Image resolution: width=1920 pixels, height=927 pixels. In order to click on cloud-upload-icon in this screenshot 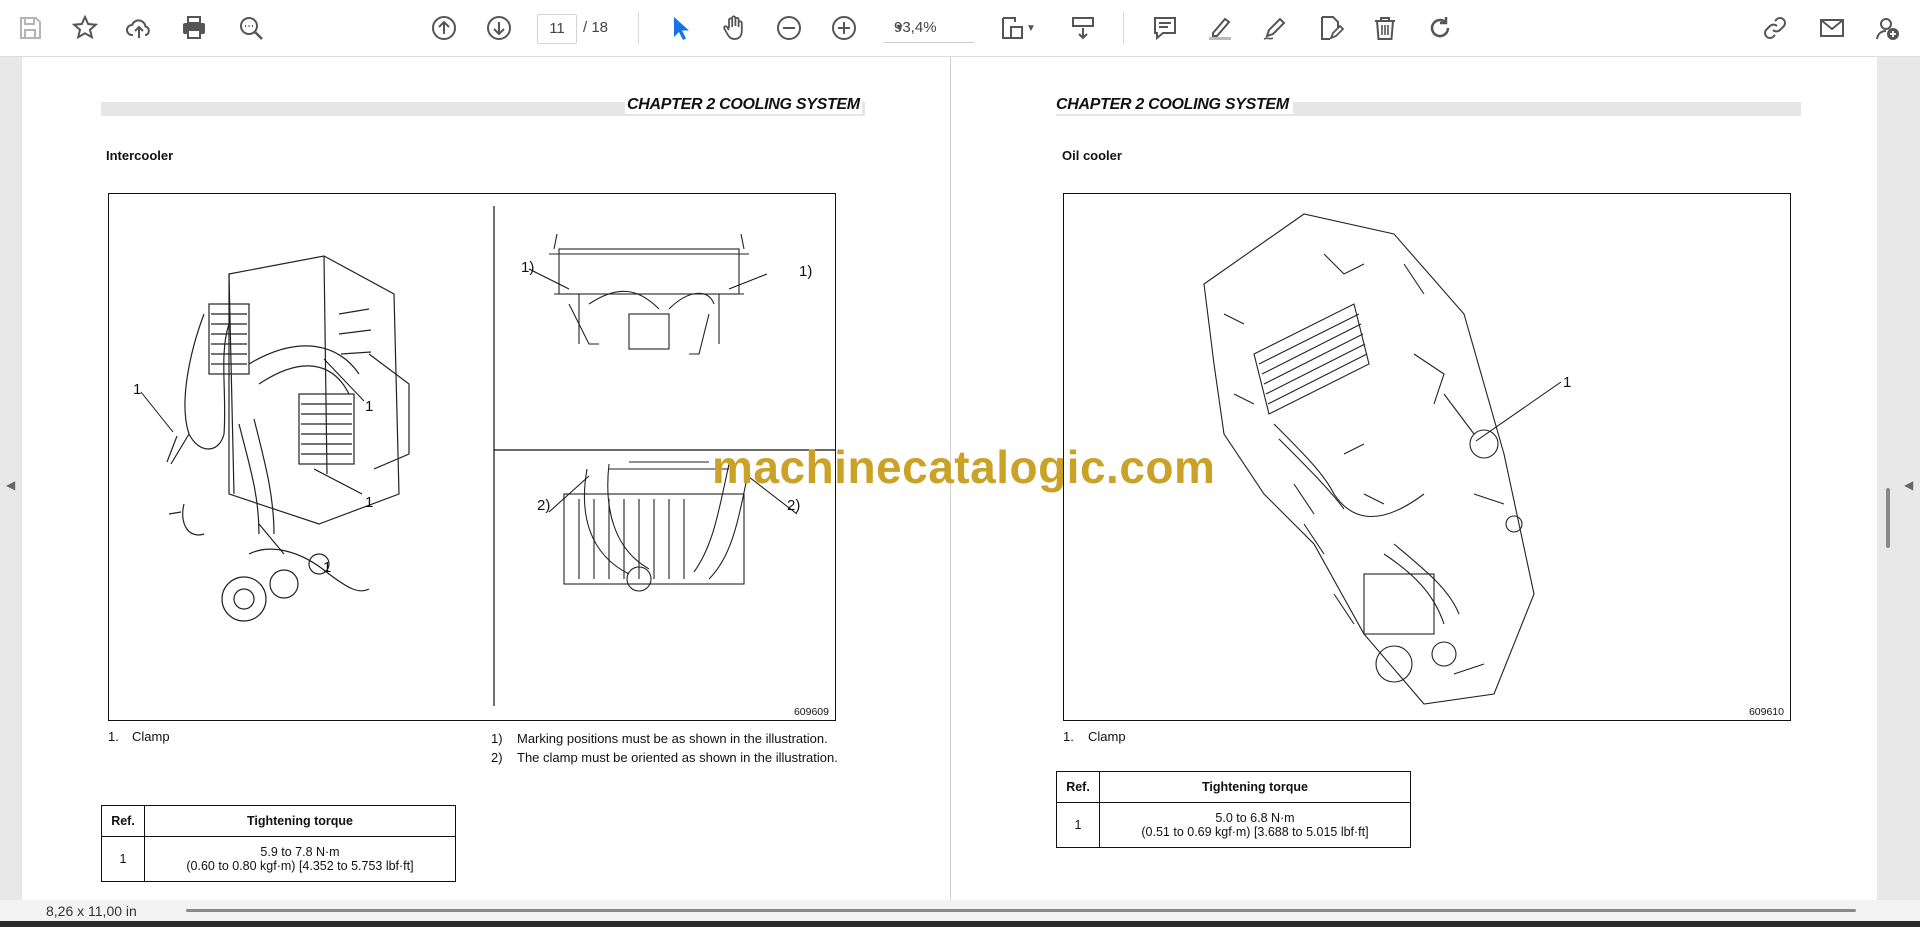, I will do `click(139, 28)`.